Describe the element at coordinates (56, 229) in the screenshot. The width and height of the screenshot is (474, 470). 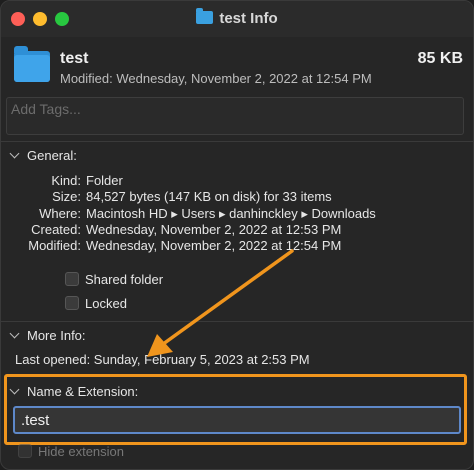
I see `info-key: Created:` at that location.